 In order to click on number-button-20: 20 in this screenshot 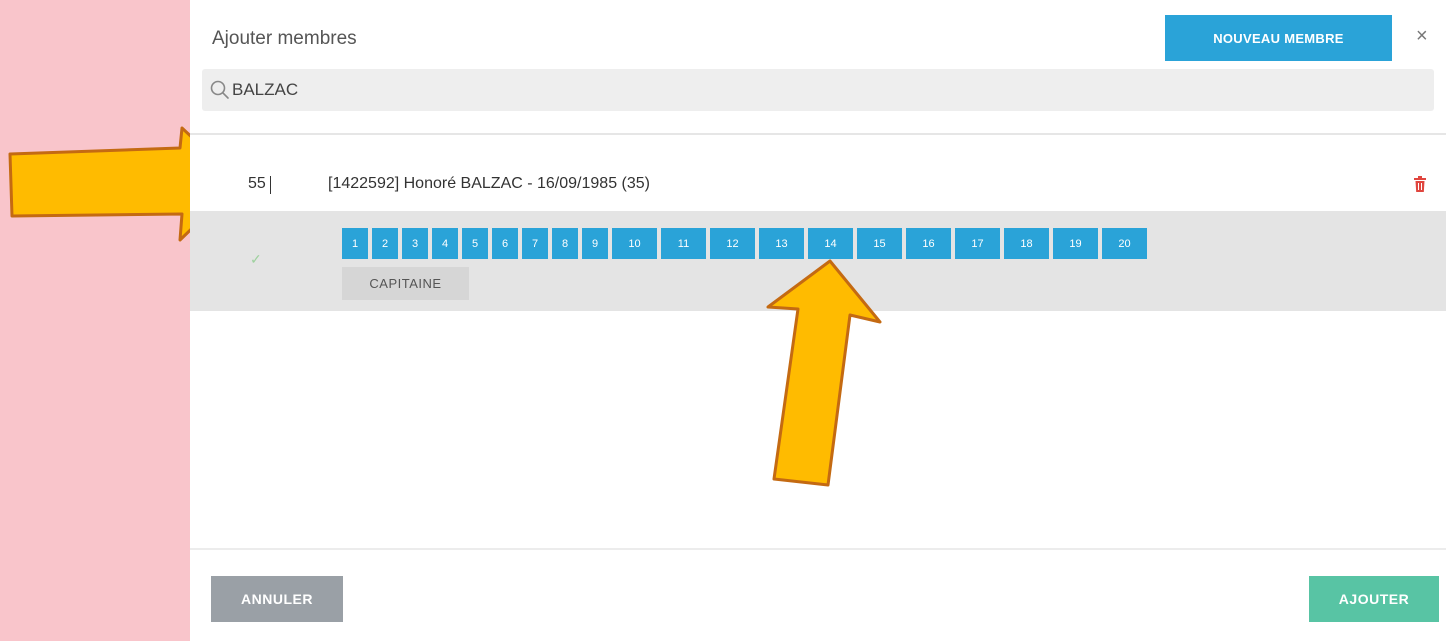, I will do `click(1124, 243)`.